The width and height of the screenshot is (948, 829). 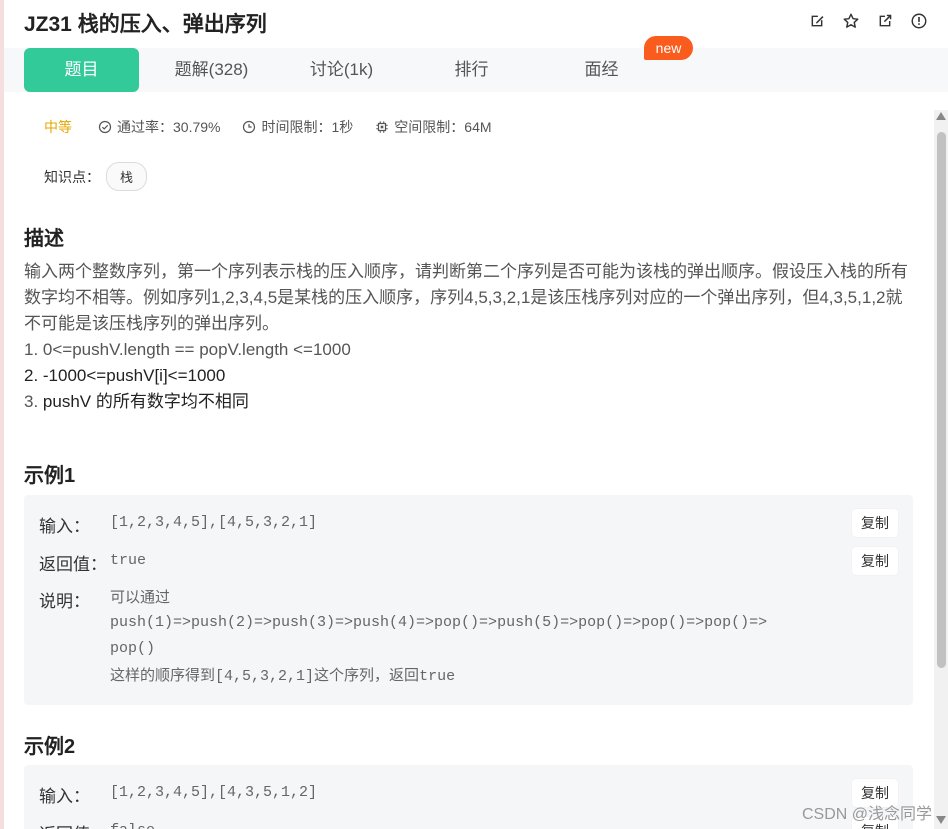 What do you see at coordinates (866, 814) in the screenshot?
I see `csdn-watermark: CSDN @浅念同学` at bounding box center [866, 814].